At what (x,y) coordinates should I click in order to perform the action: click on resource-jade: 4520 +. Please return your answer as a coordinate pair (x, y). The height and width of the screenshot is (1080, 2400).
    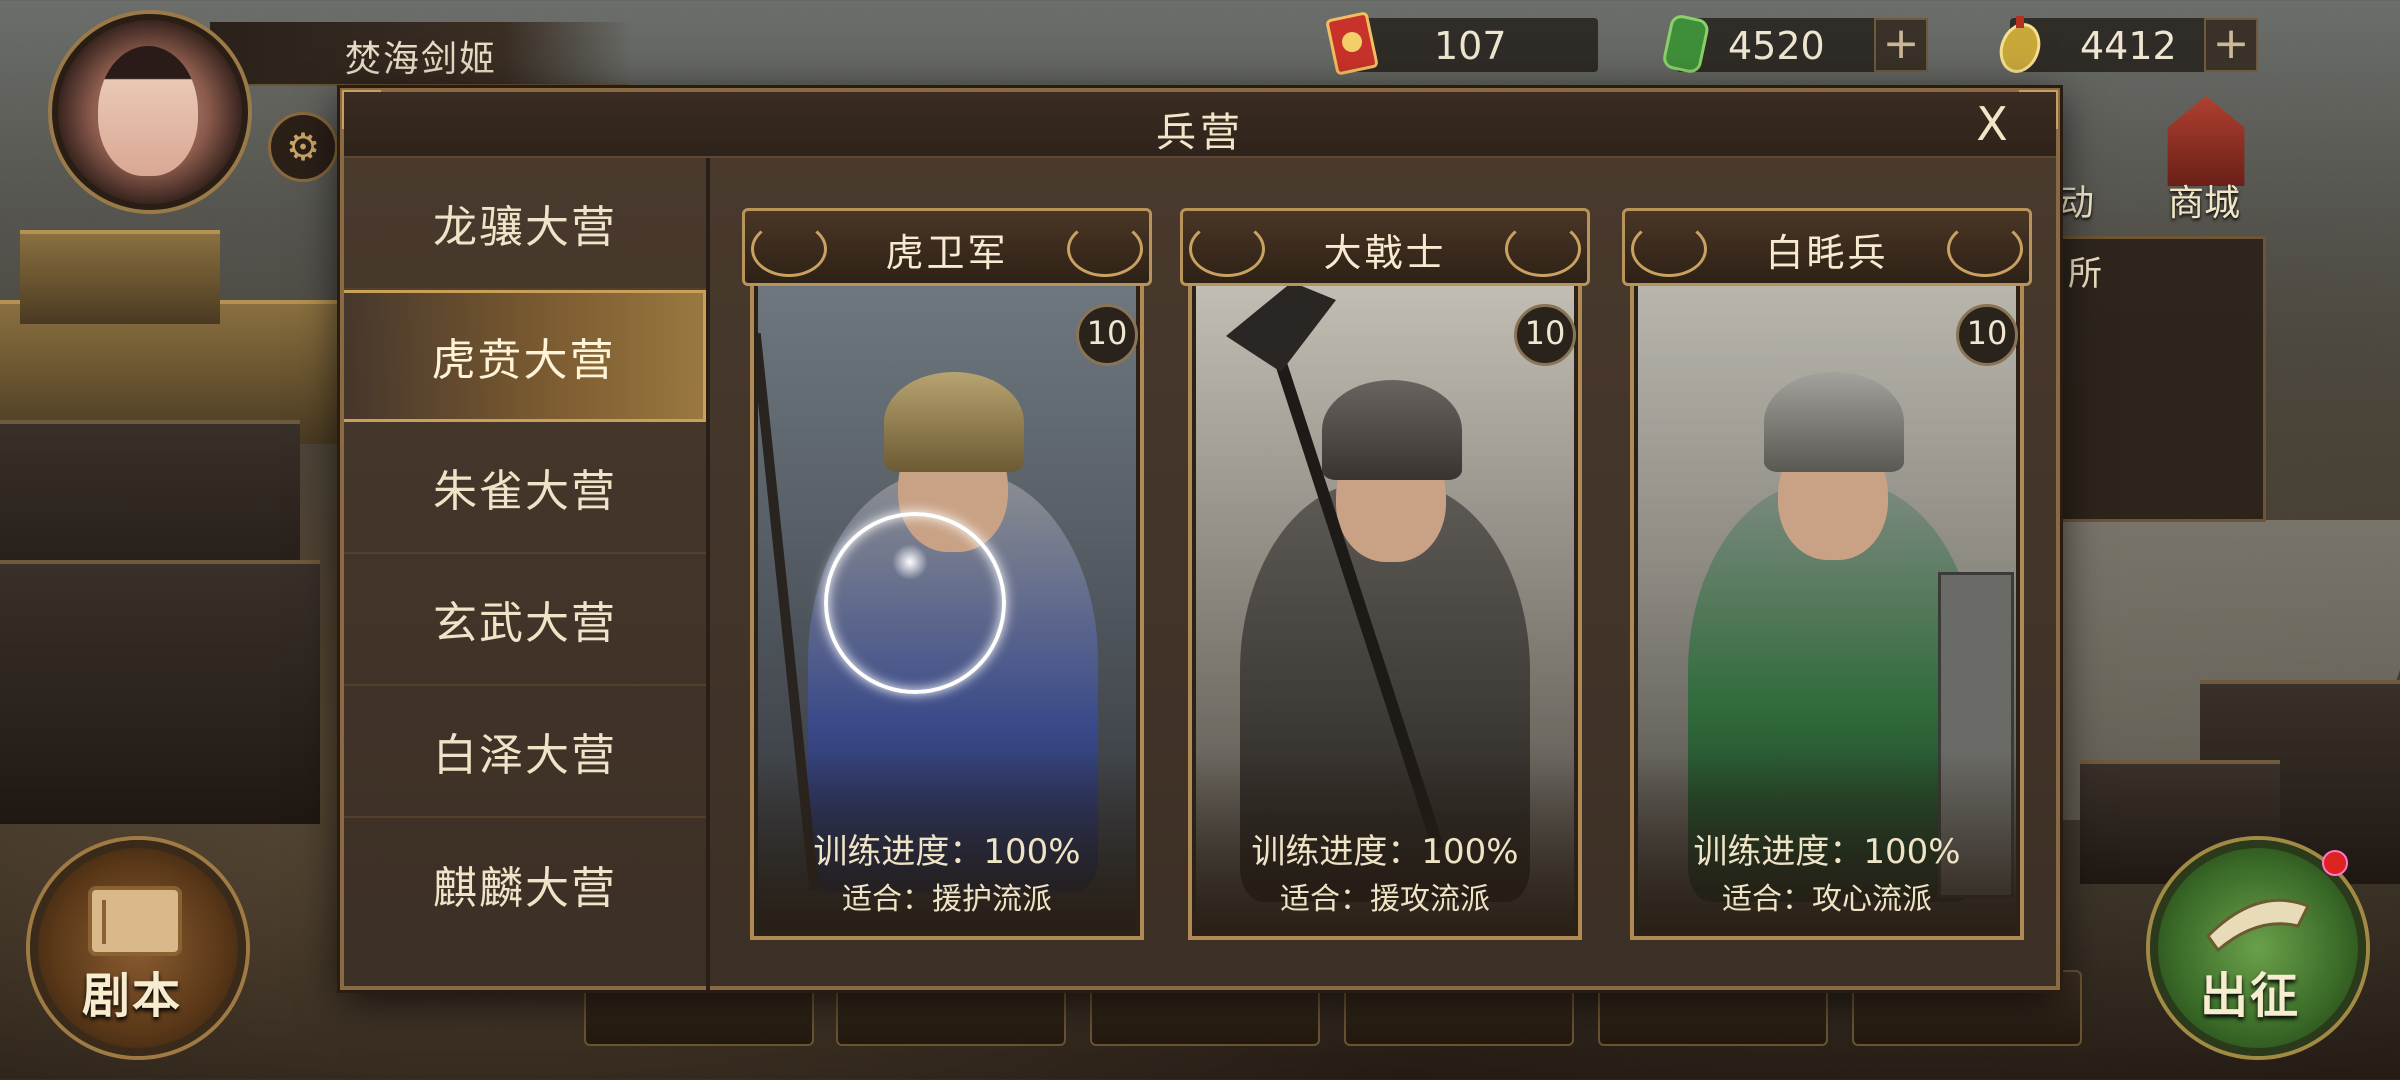
    Looking at the image, I should click on (1795, 44).